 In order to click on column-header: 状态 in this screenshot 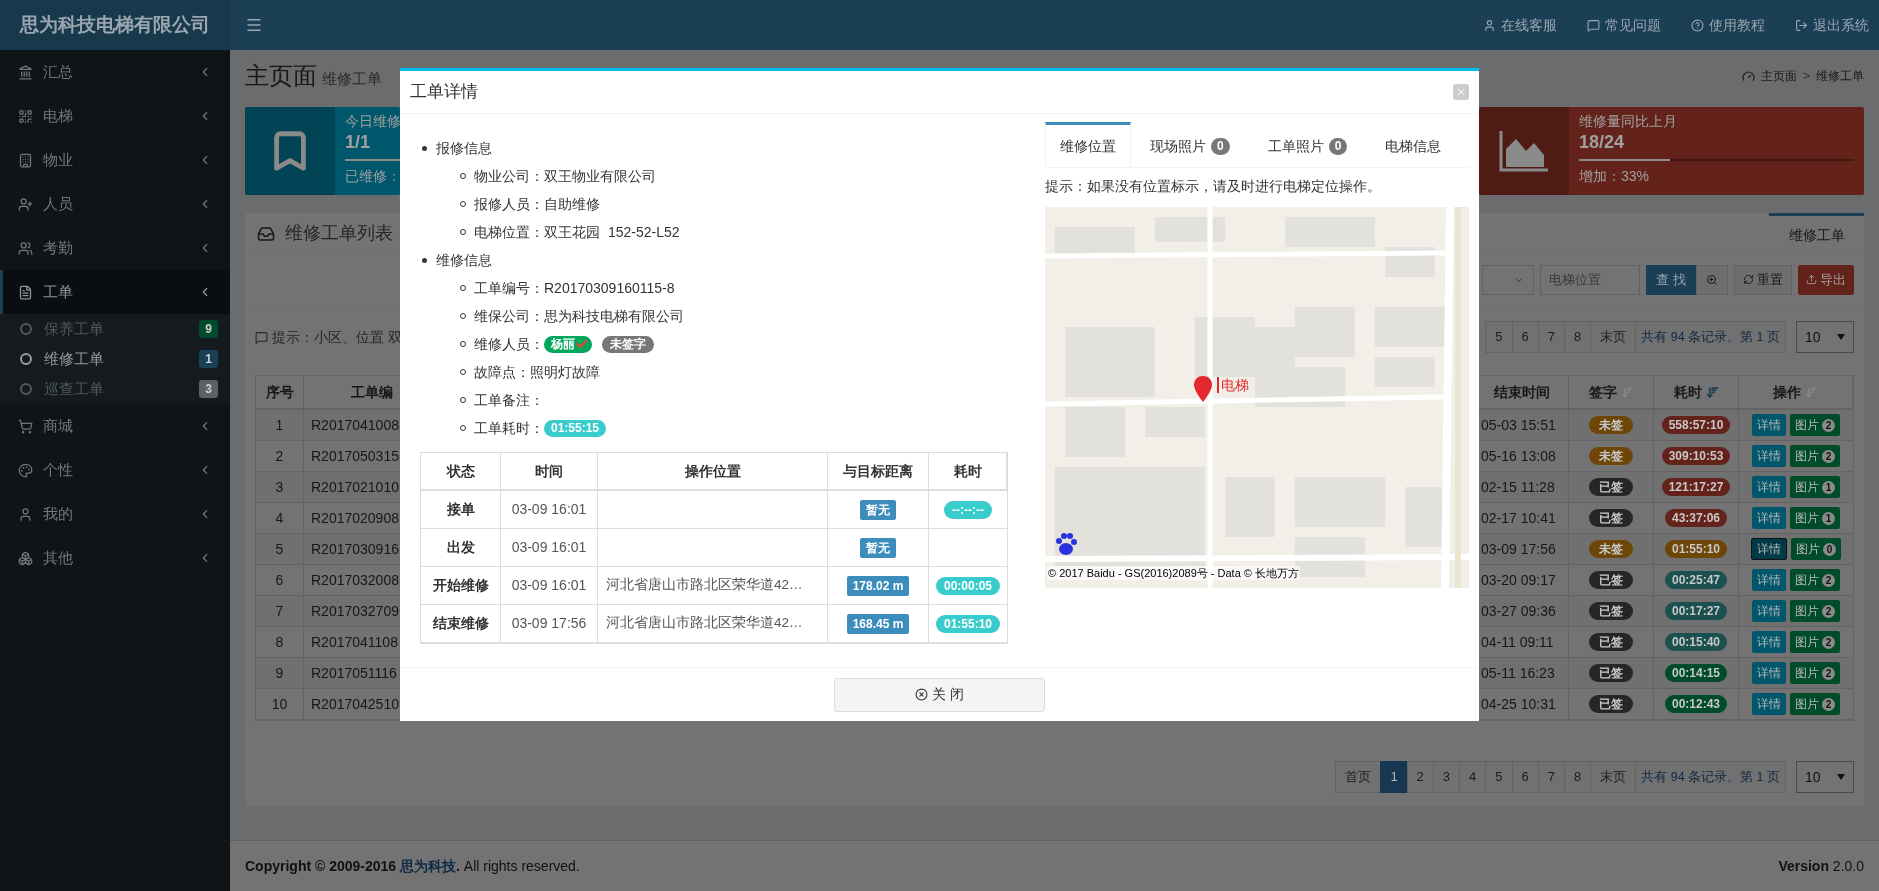, I will do `click(461, 471)`.